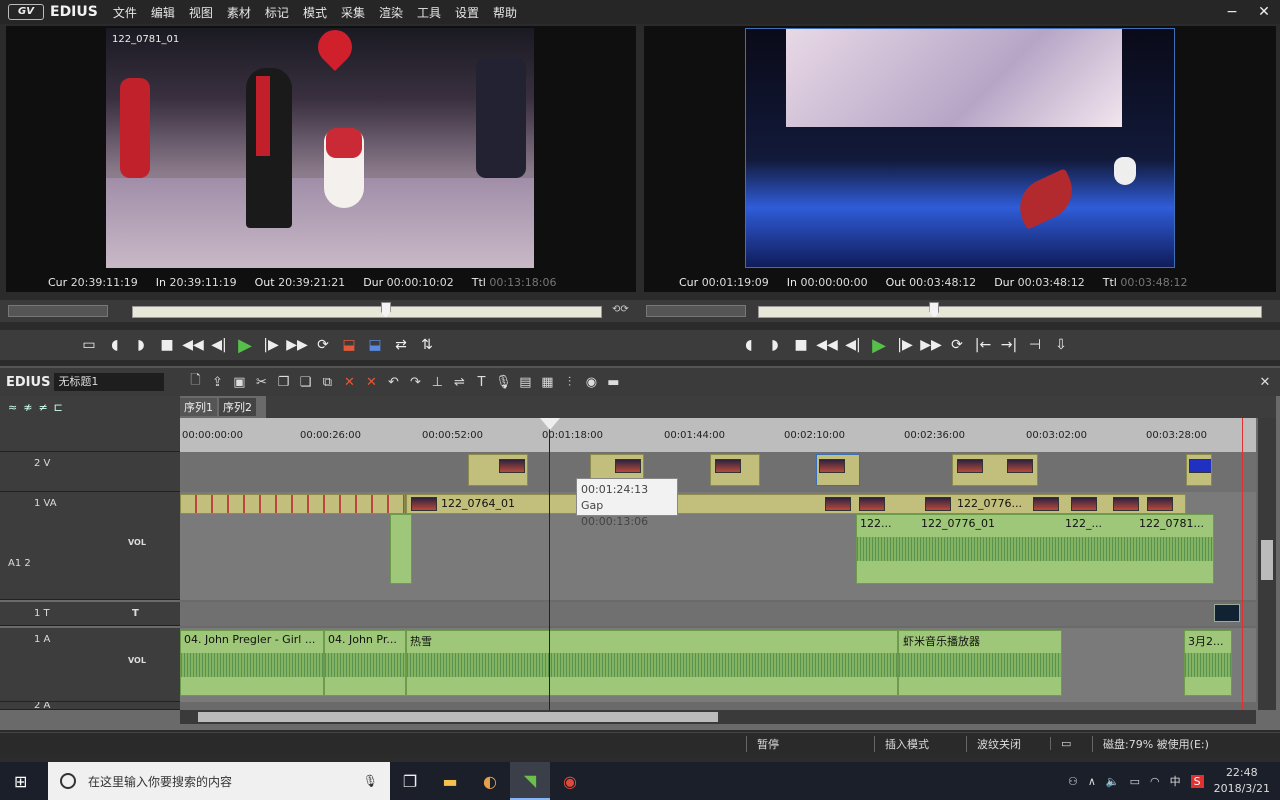  Describe the element at coordinates (125, 12) in the screenshot. I see `menu-file: 文件` at that location.